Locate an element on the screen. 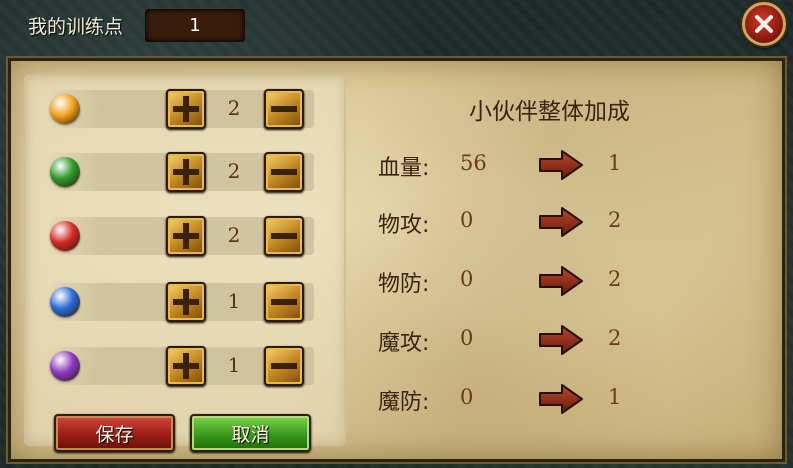  save-button: 保存 is located at coordinates (114, 433).